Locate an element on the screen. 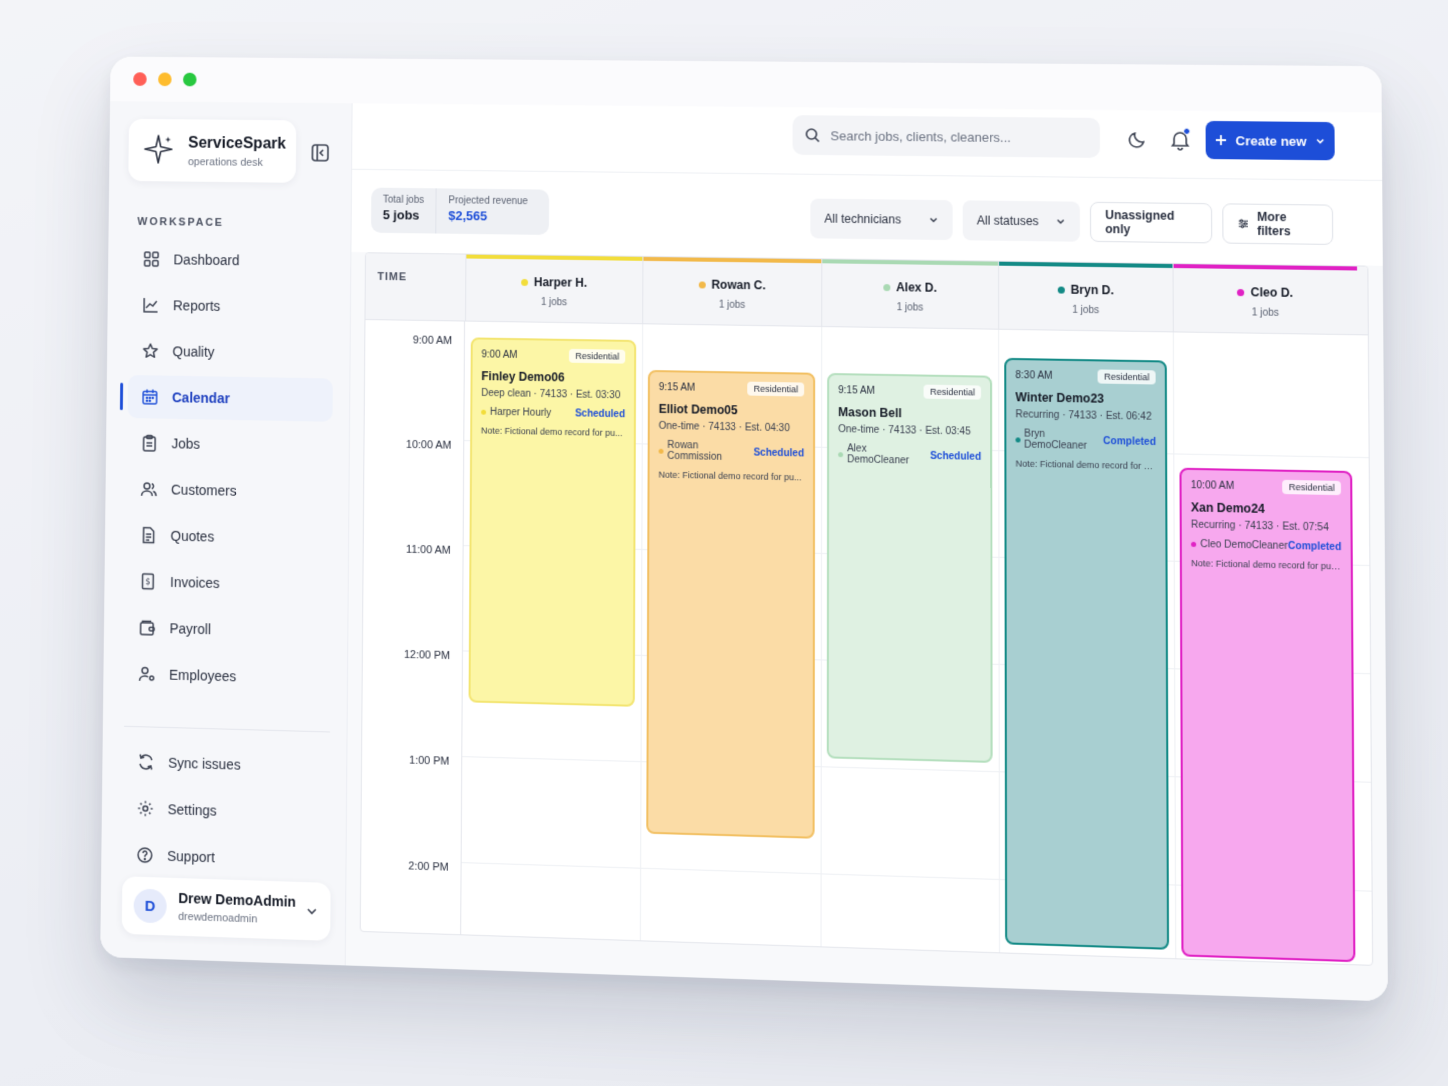  sidebar-item-customers: Customers is located at coordinates (229, 491).